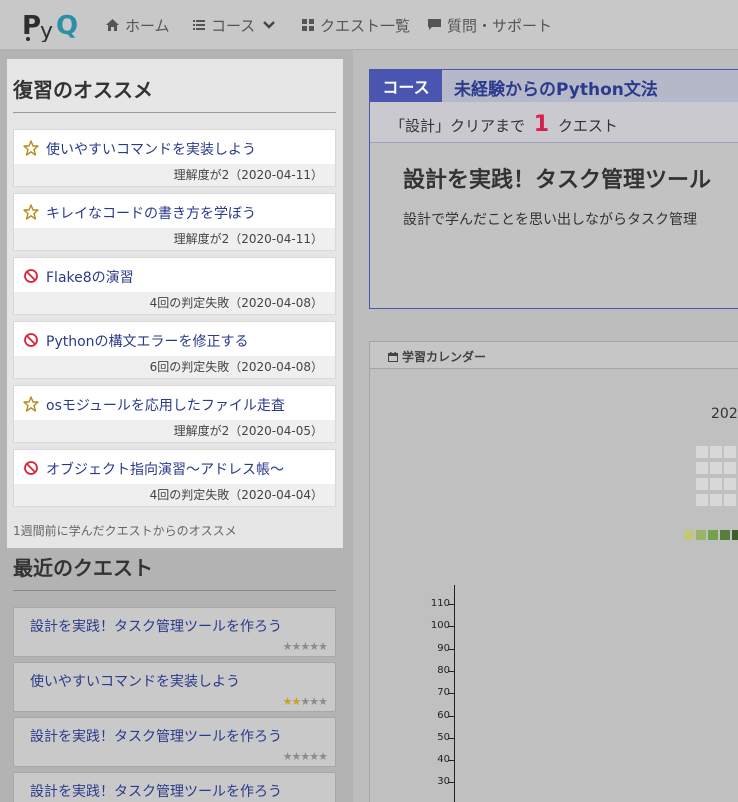 The width and height of the screenshot is (738, 802). I want to click on list-icon, so click(199, 25).